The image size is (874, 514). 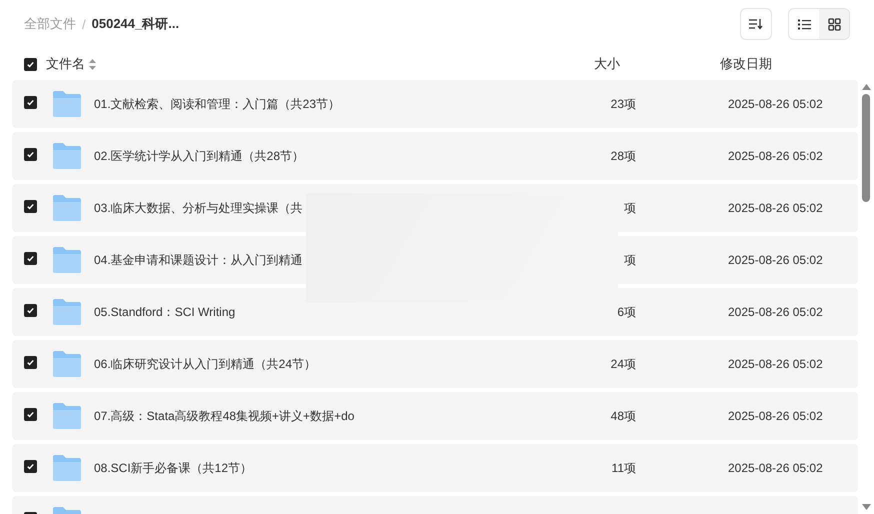 What do you see at coordinates (199, 260) in the screenshot?
I see `folder-name: 04.基金申请和课题设计：从入门到精通` at bounding box center [199, 260].